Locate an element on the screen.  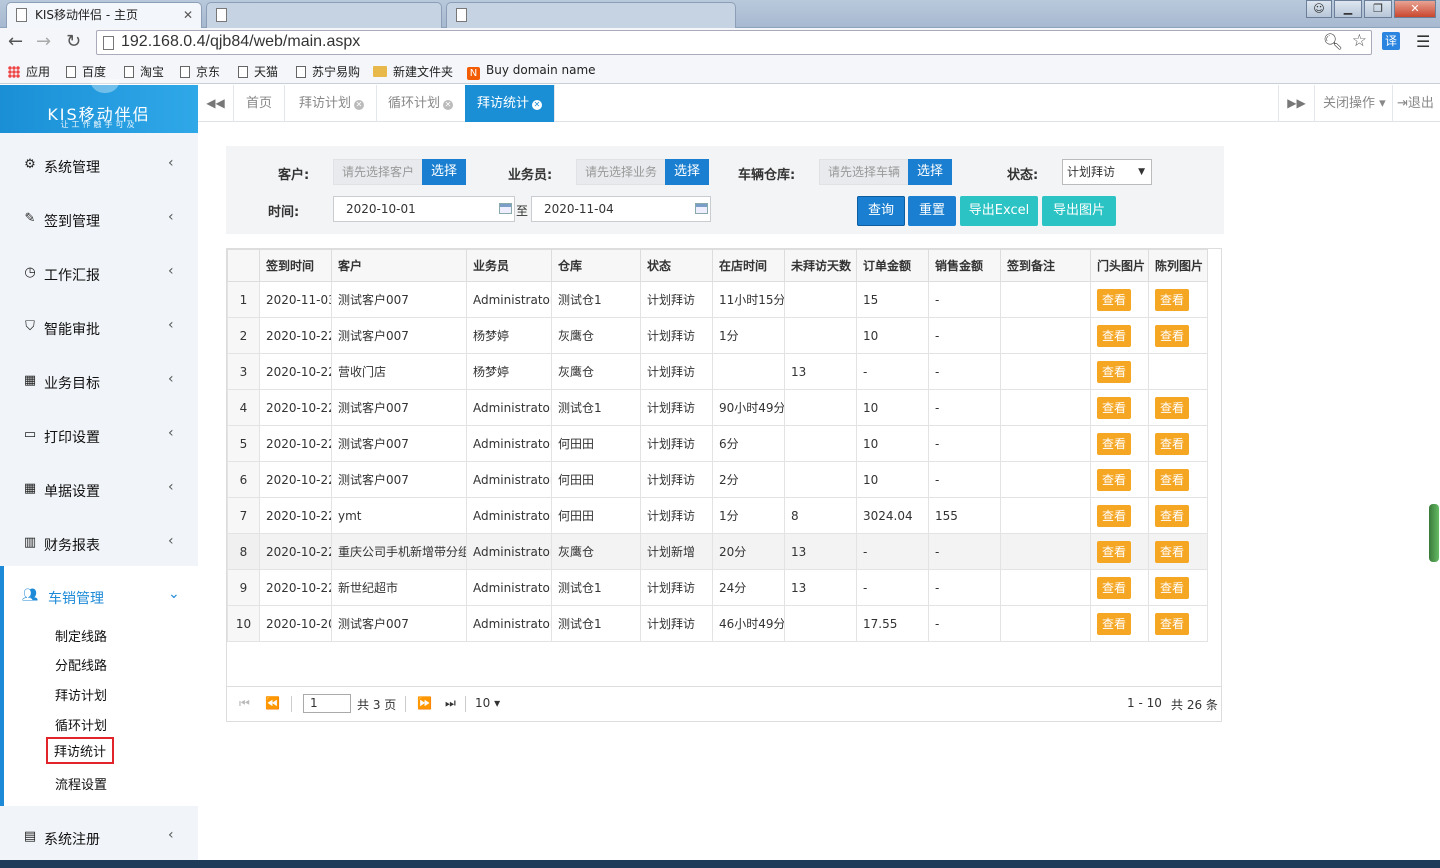
submenu-route-assign: 分配线路 is located at coordinates (81, 664).